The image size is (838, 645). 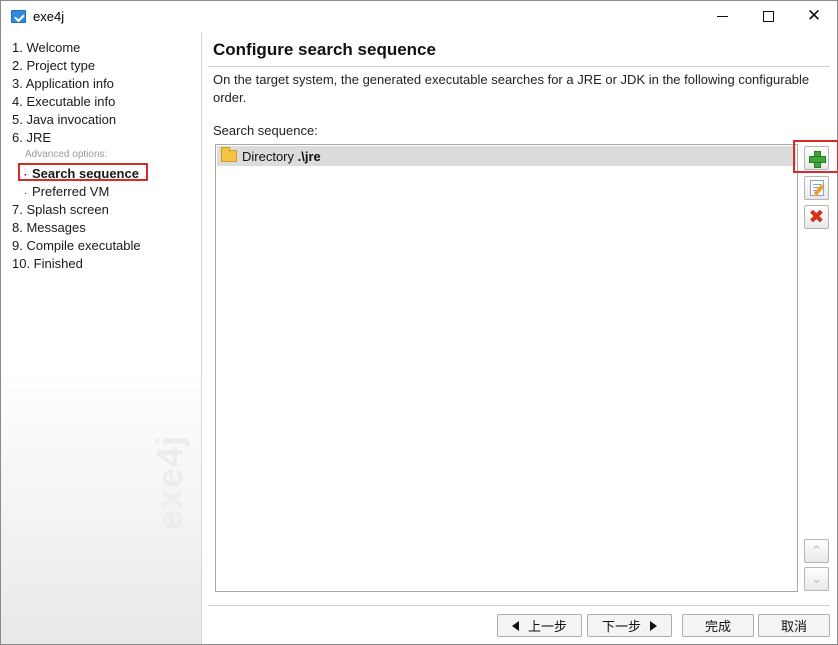 I want to click on cancel-button: 取消, so click(x=794, y=625).